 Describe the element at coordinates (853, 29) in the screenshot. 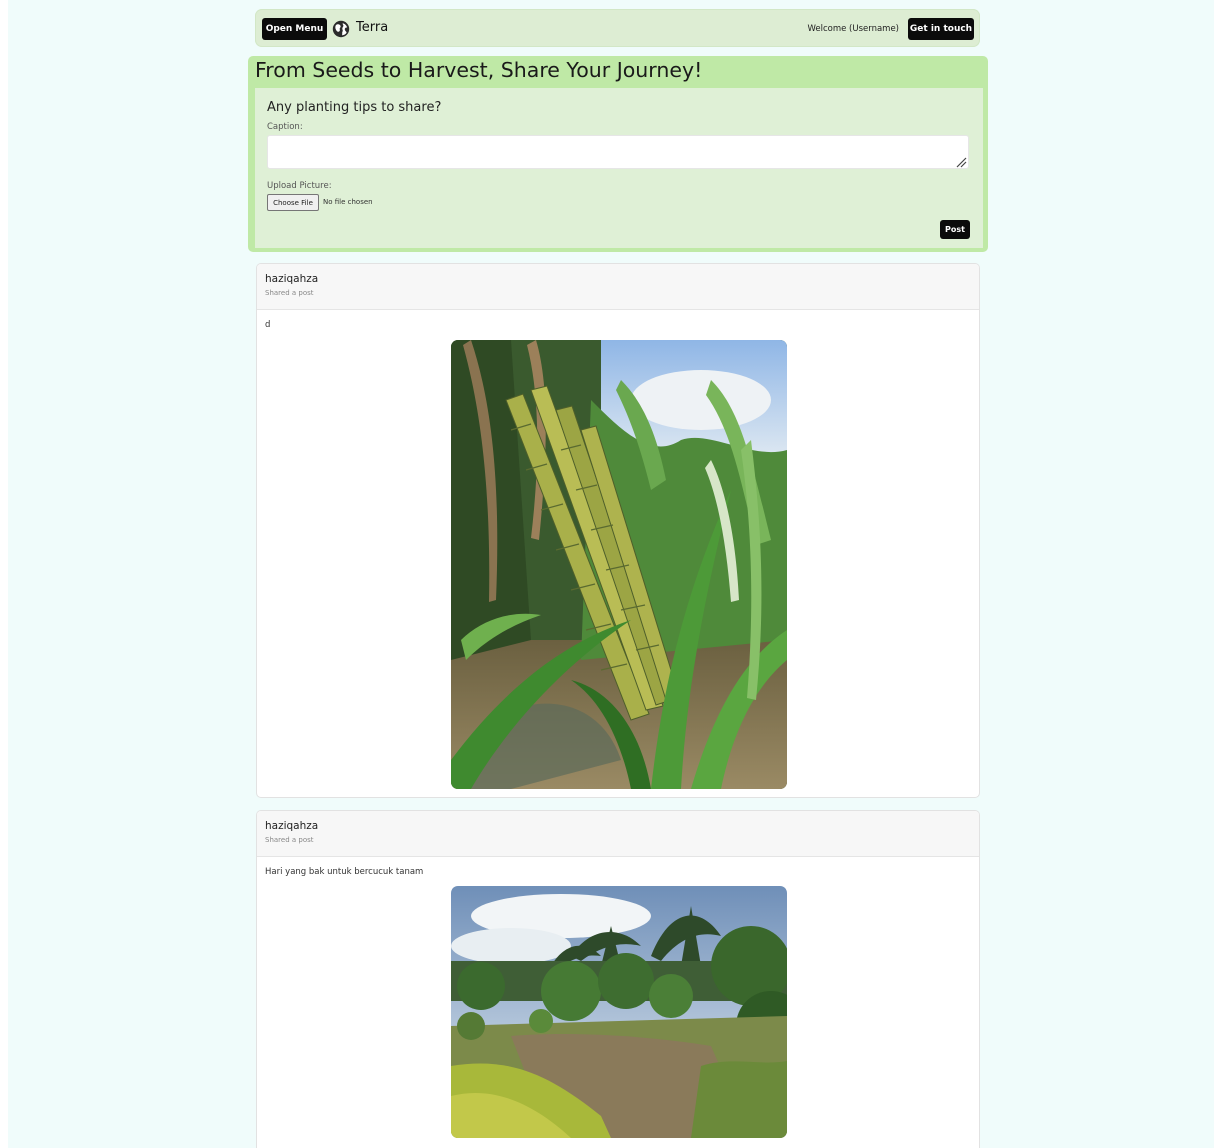

I see `welcome-text: Welcome (Username)` at that location.